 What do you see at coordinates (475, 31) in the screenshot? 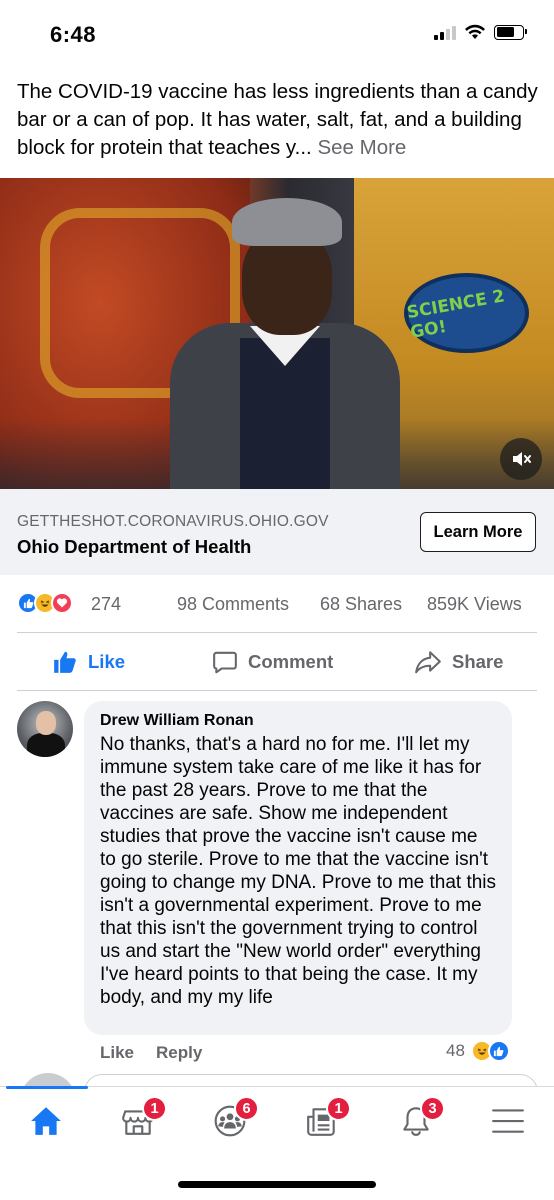
I see `wifi-icon` at bounding box center [475, 31].